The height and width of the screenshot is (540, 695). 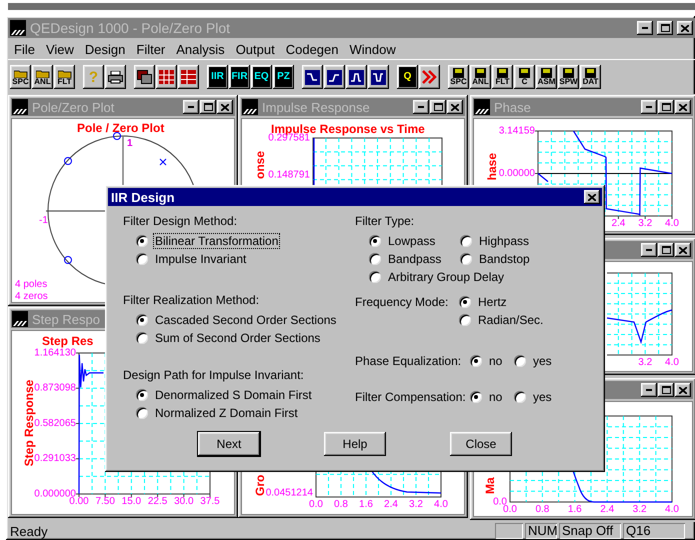 I want to click on dialog-button: Help, so click(x=355, y=444).